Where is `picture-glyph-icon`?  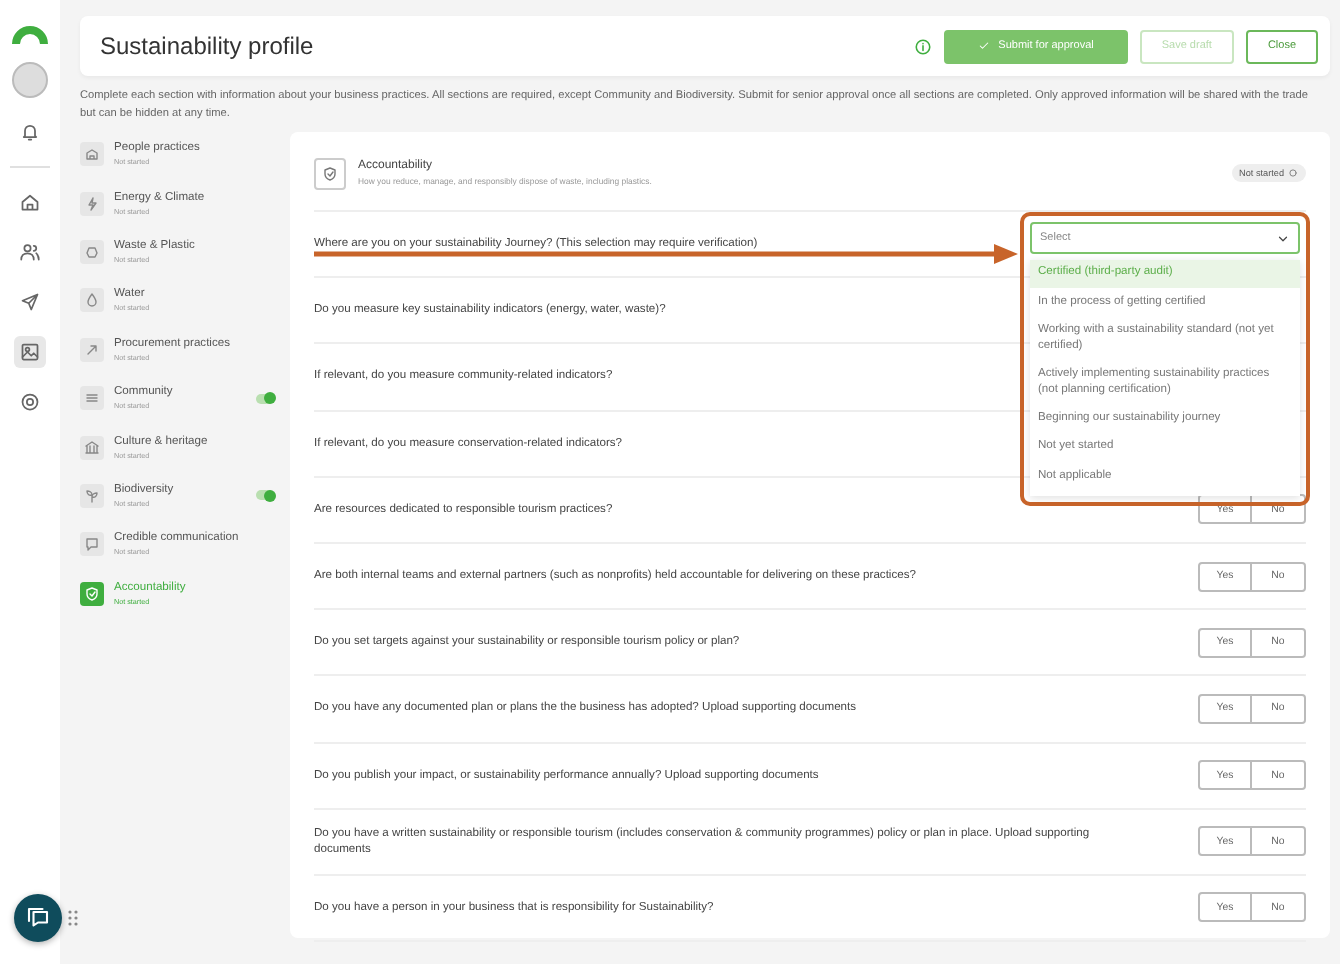
picture-glyph-icon is located at coordinates (30, 352).